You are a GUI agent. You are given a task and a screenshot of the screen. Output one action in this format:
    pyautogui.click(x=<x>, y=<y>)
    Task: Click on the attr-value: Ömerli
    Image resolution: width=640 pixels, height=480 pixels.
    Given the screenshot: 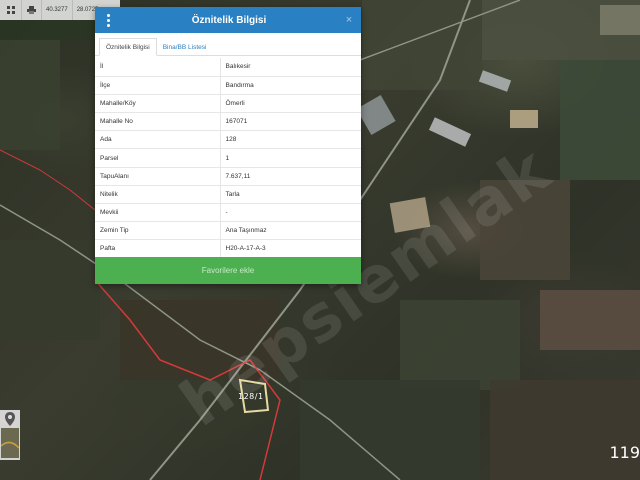 What is the action you would take?
    pyautogui.click(x=290, y=104)
    